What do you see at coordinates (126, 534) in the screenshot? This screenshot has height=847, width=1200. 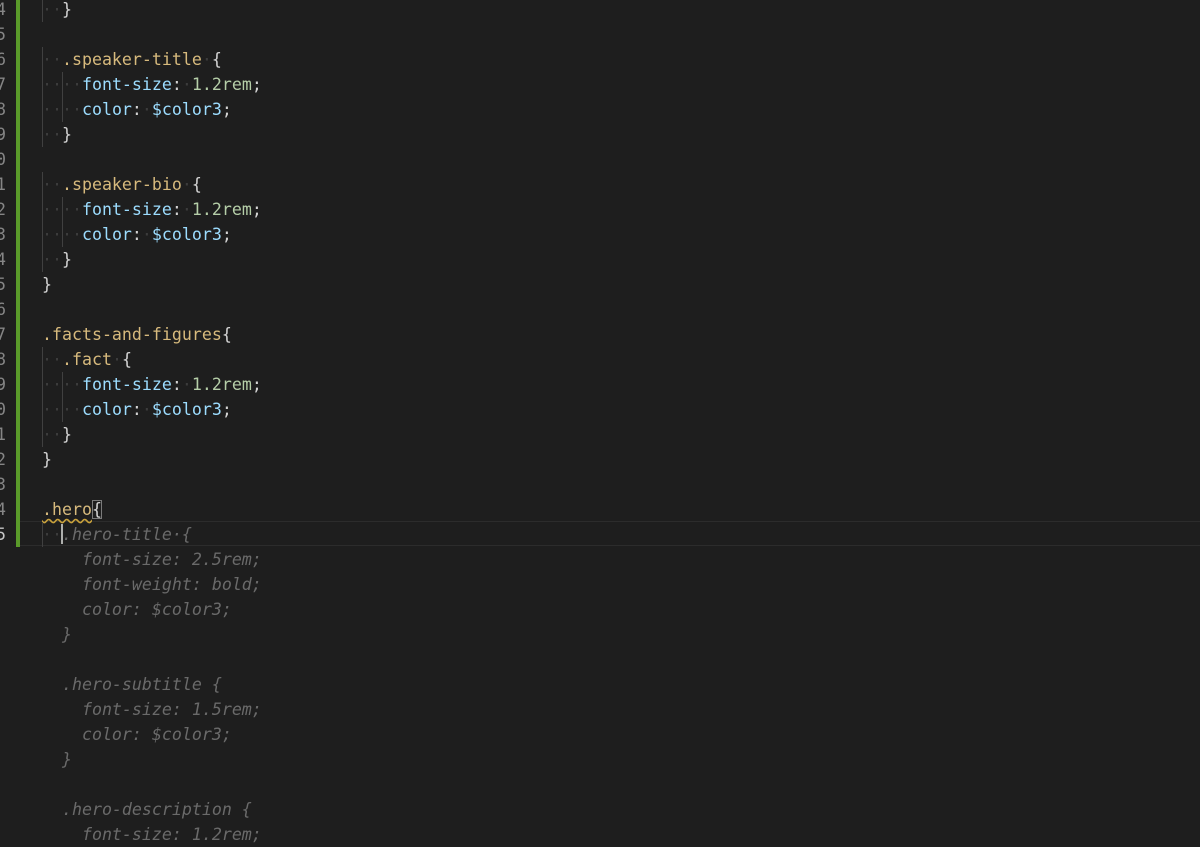 I see `code-token: .hero-title·{` at bounding box center [126, 534].